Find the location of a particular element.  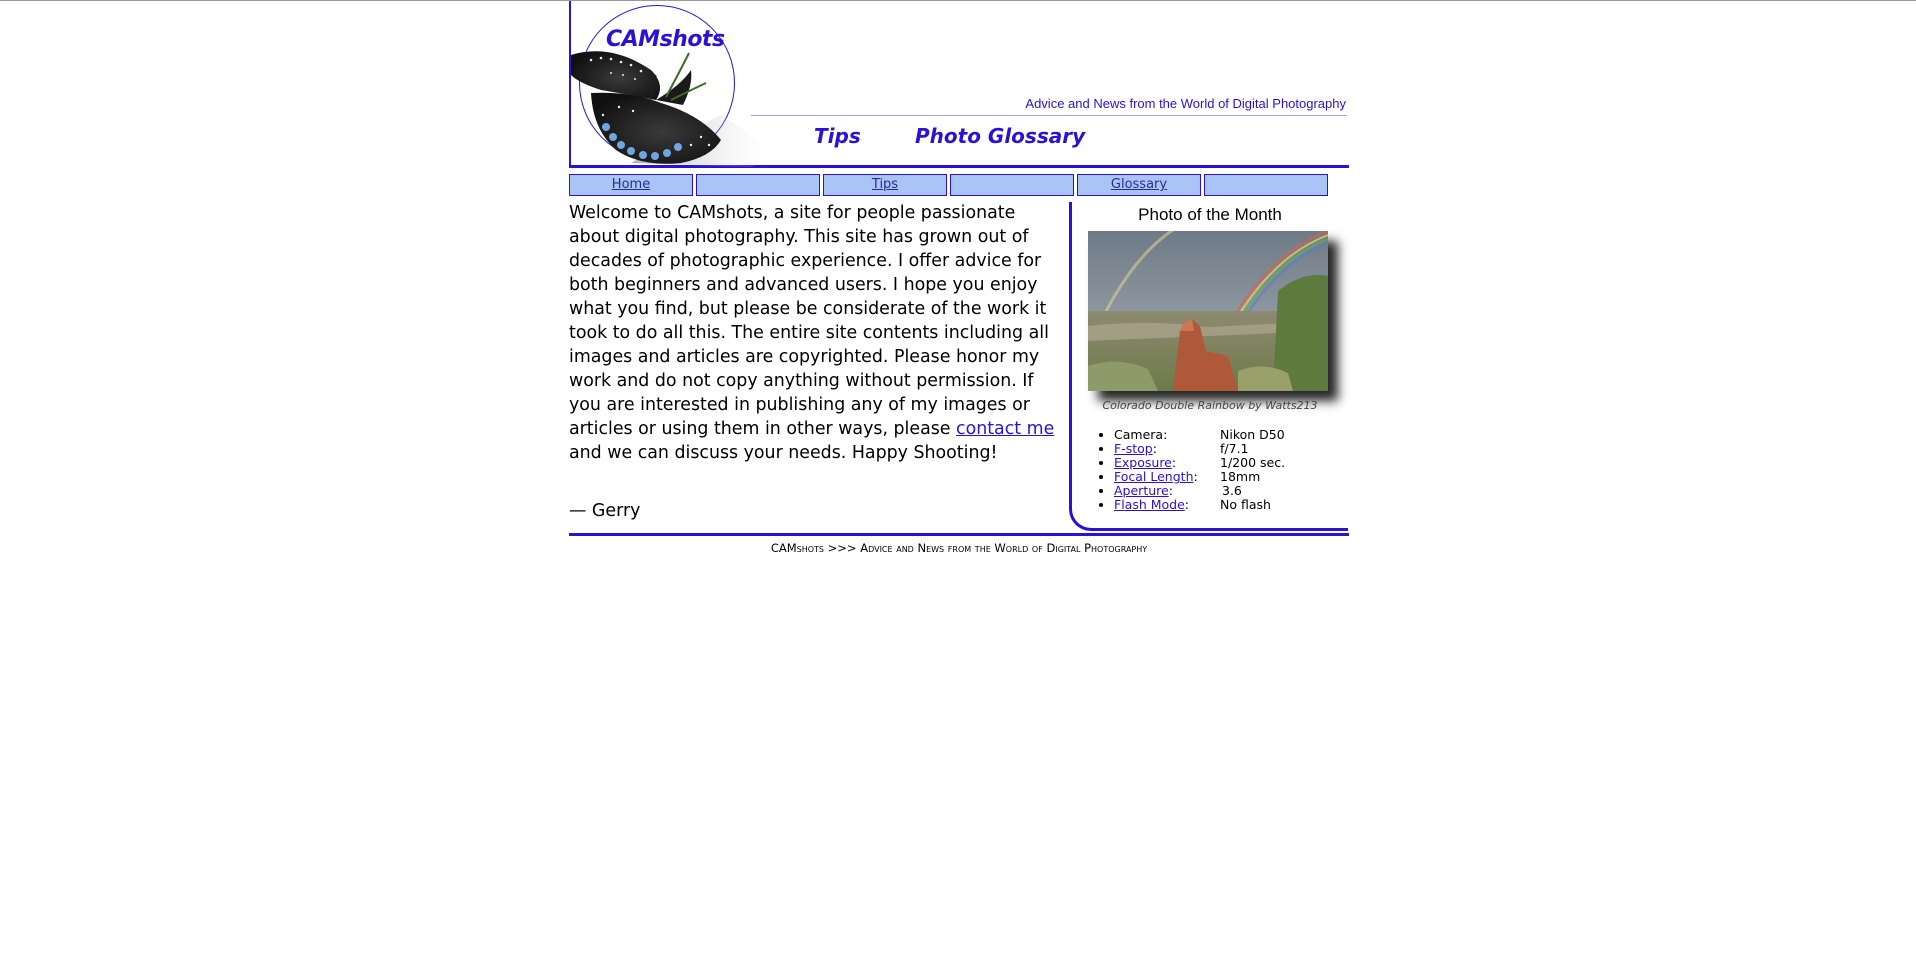

header-glossary-link: Photo Glossary is located at coordinates (1000, 136).